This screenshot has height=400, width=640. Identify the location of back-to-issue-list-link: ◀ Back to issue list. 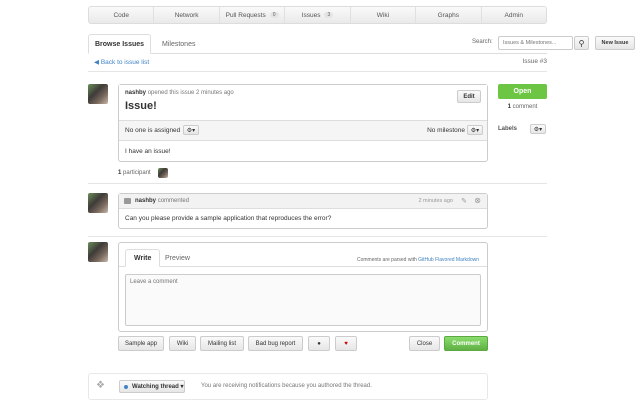
(121, 62).